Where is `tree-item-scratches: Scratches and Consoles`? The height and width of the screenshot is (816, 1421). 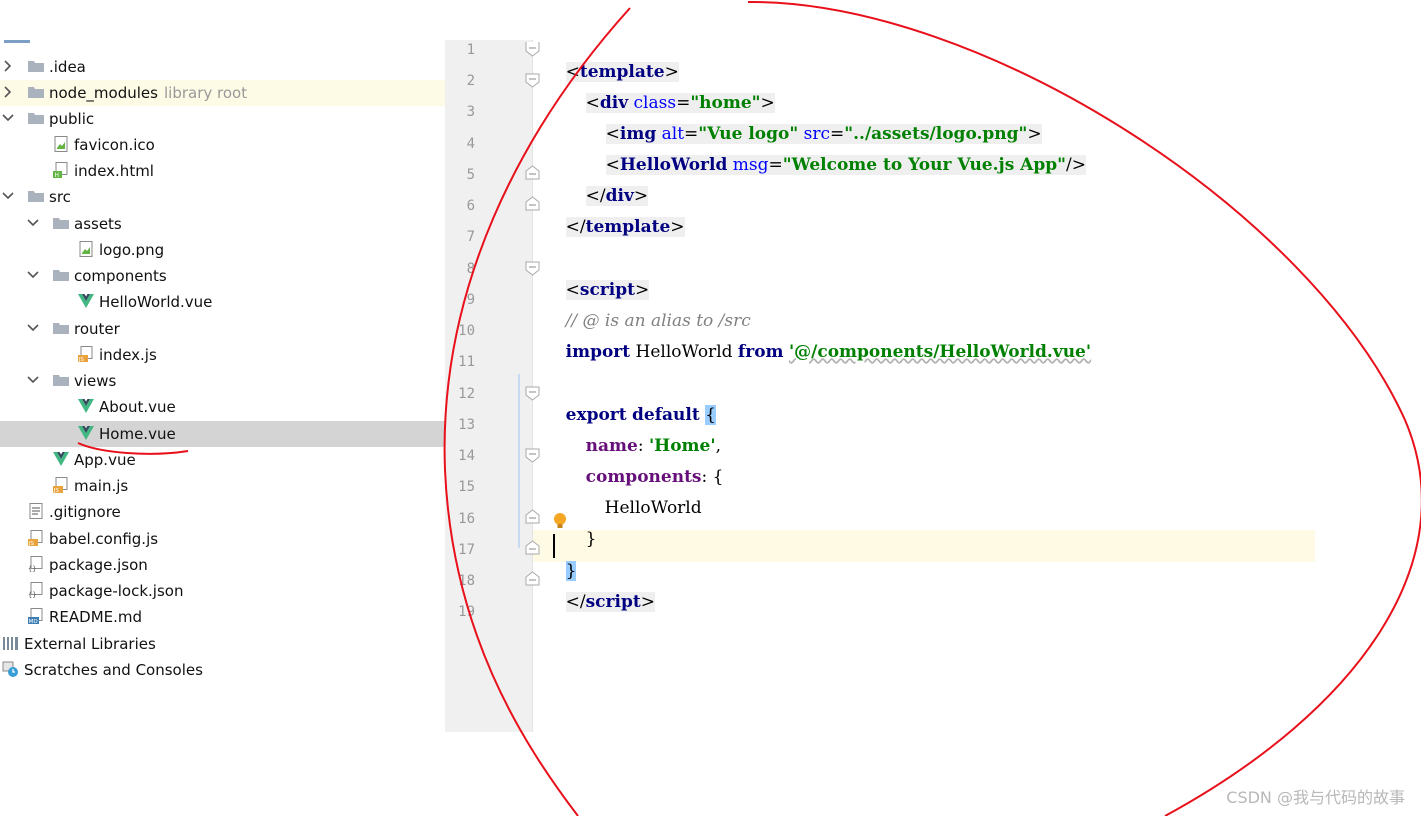 tree-item-scratches: Scratches and Consoles is located at coordinates (222, 670).